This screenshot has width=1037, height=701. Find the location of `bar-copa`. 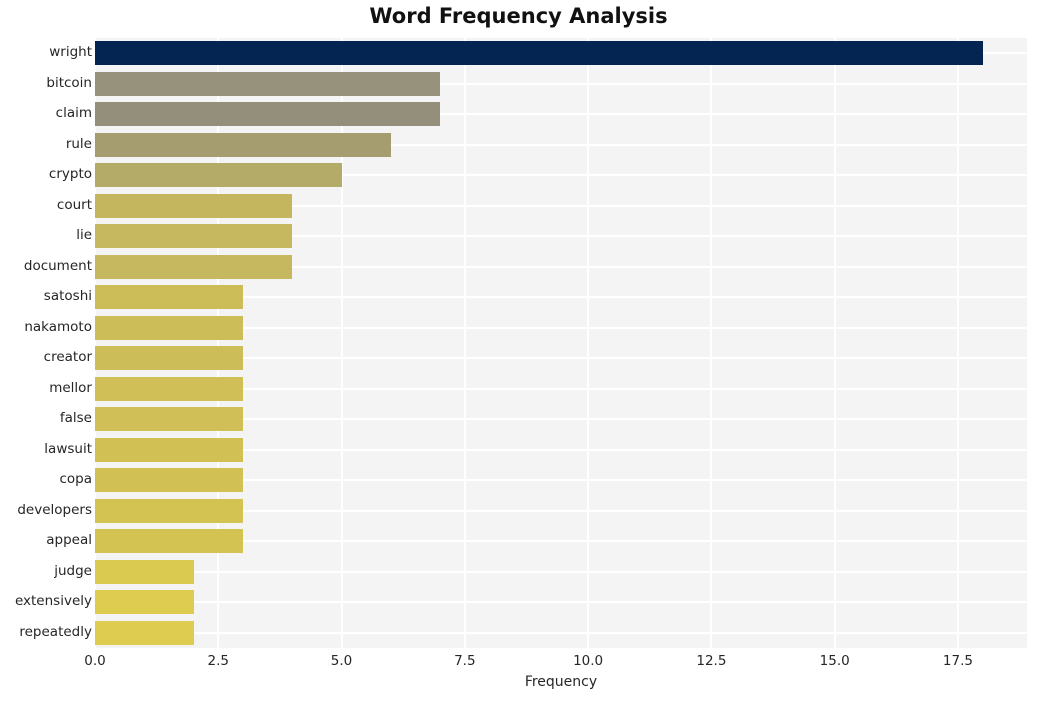

bar-copa is located at coordinates (169, 480).